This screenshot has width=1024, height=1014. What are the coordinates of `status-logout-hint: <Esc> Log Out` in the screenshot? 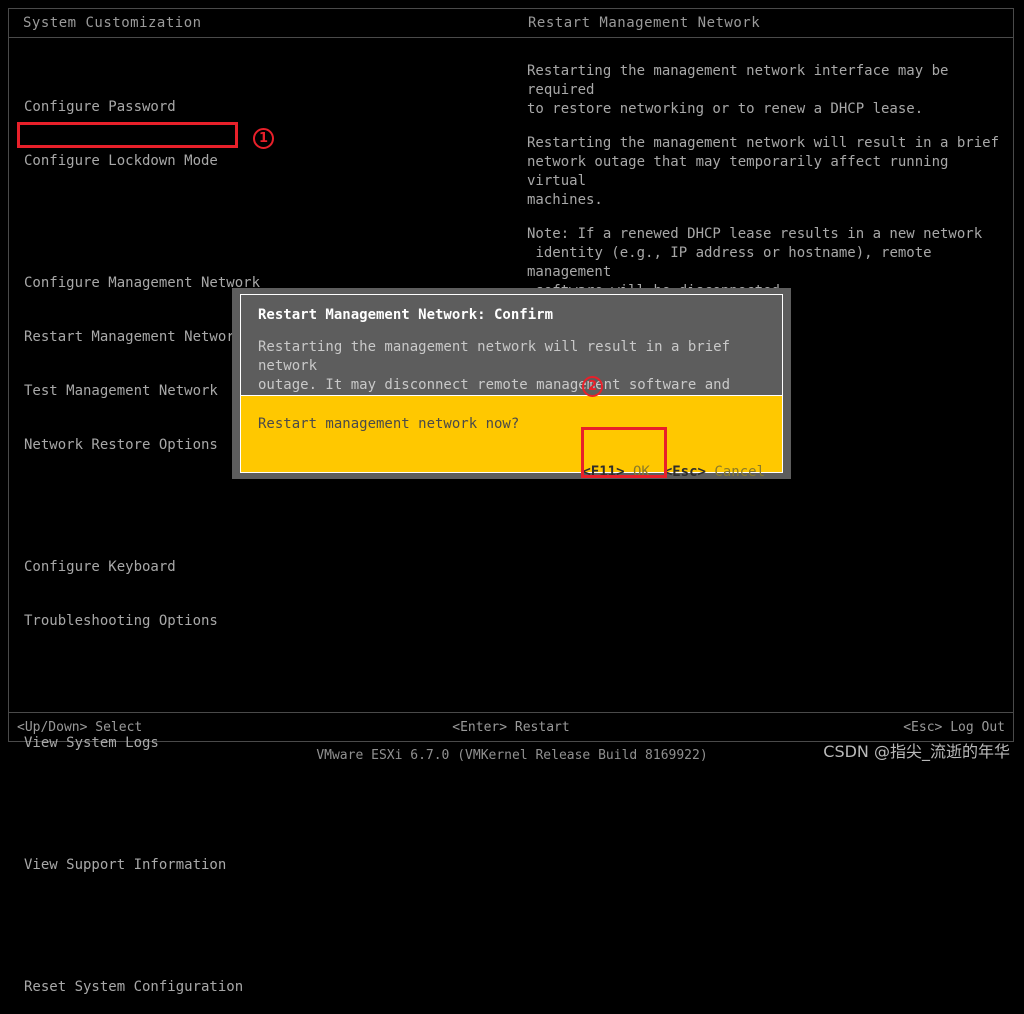 It's located at (954, 727).